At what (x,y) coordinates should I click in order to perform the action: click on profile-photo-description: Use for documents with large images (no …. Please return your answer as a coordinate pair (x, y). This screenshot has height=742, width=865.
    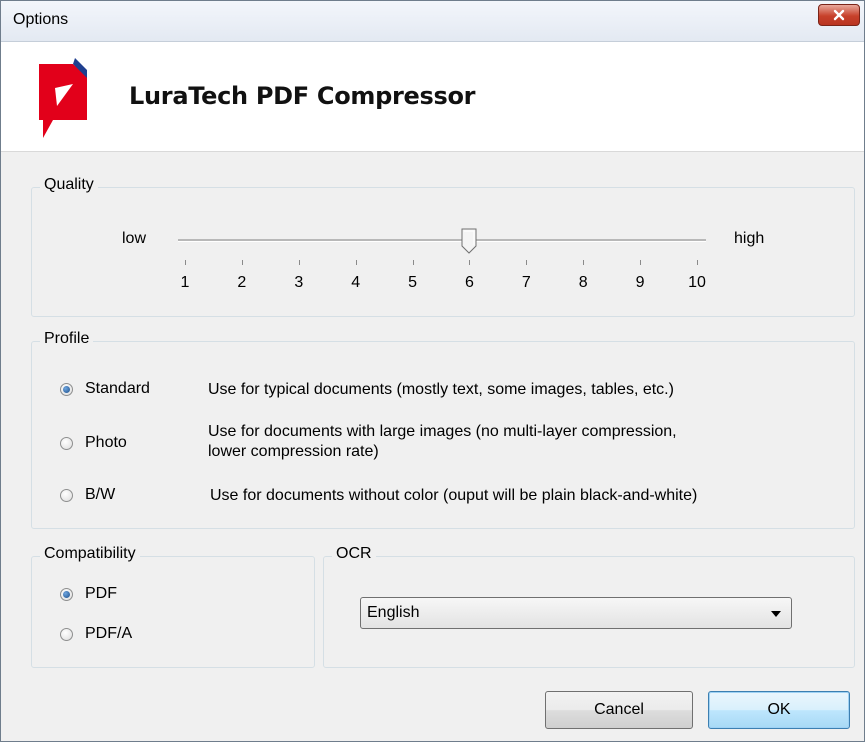
    Looking at the image, I should click on (442, 442).